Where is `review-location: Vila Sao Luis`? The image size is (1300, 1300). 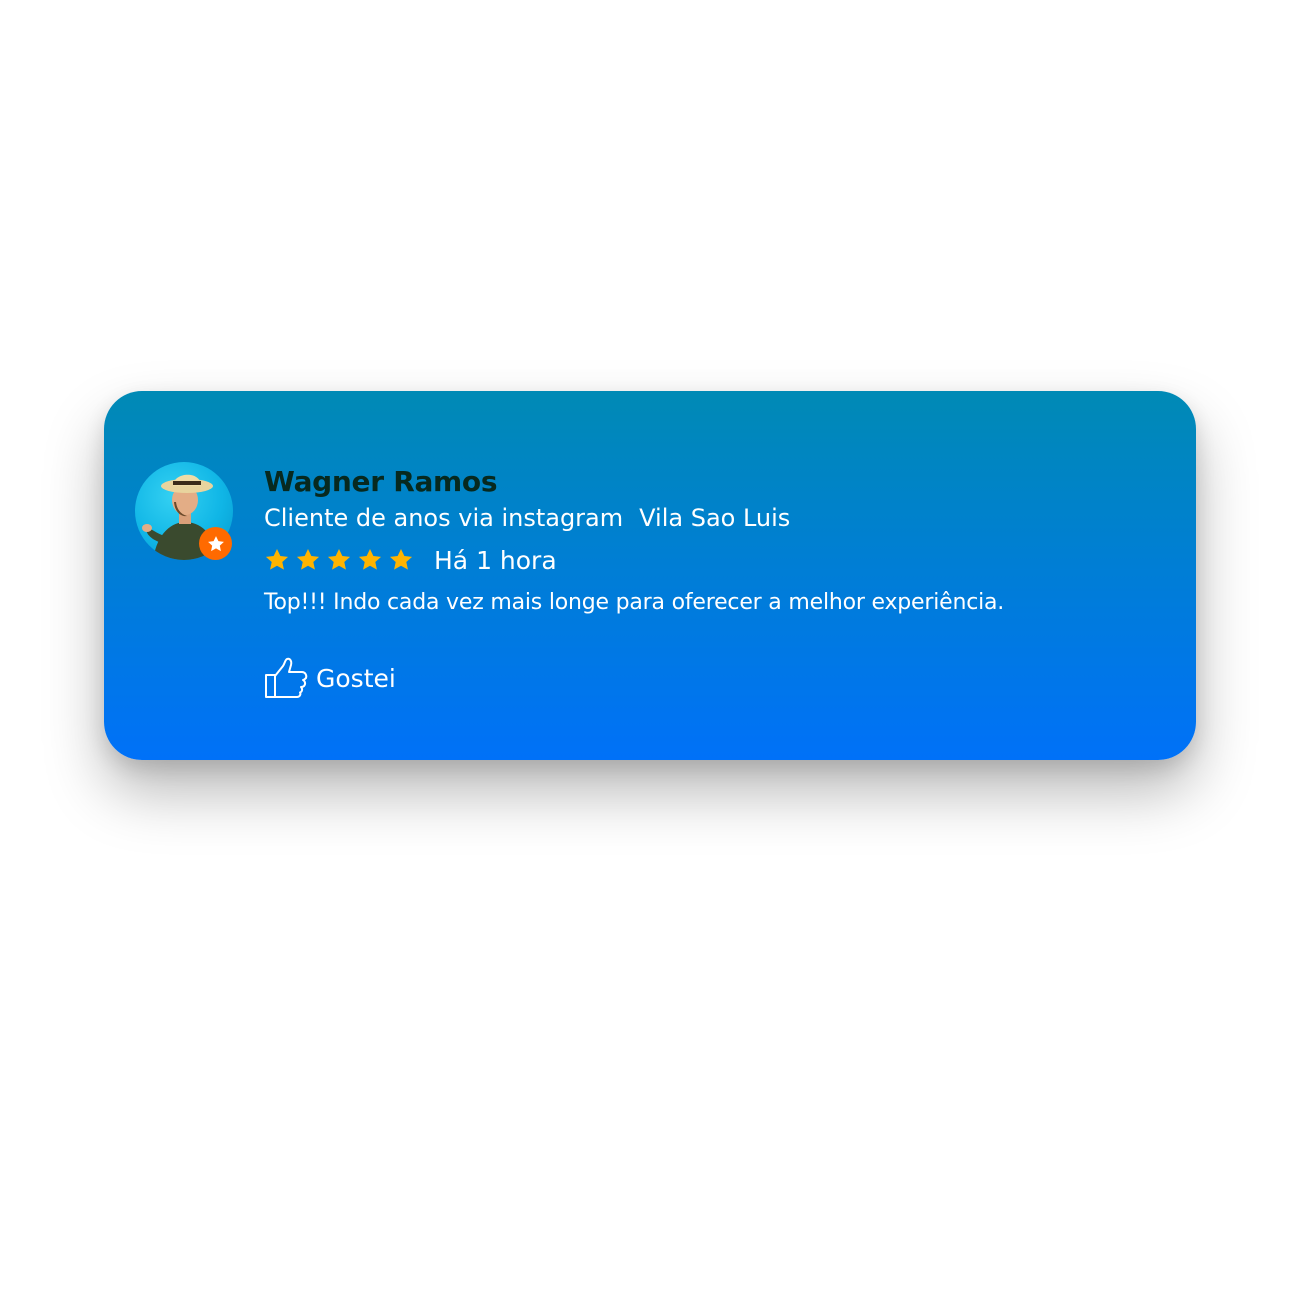 review-location: Vila Sao Luis is located at coordinates (715, 518).